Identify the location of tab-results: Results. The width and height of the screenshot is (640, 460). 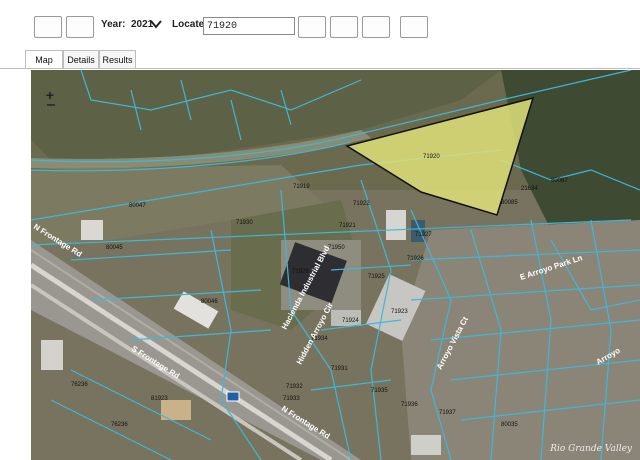
(117, 59).